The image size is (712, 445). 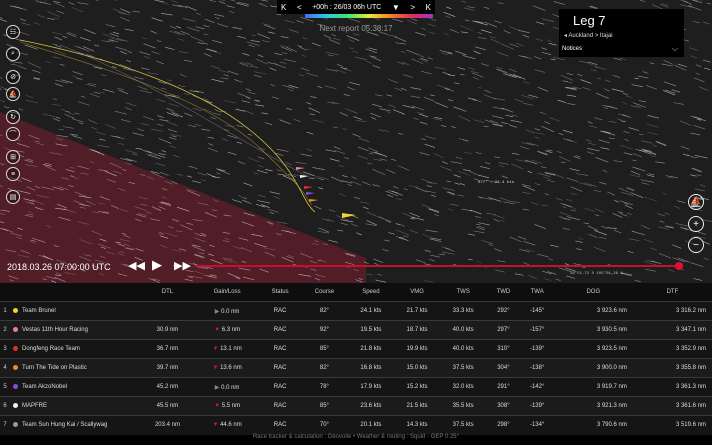 What do you see at coordinates (696, 245) in the screenshot?
I see `zoom-out-icon: −` at bounding box center [696, 245].